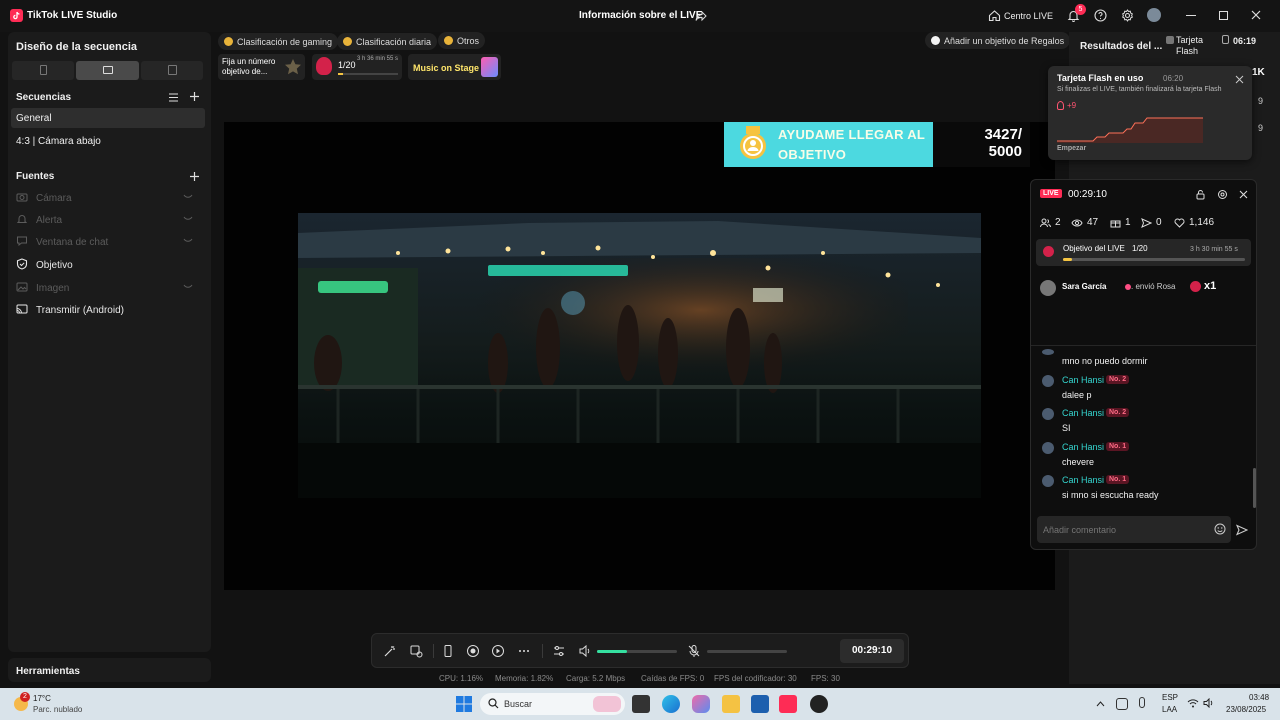 This screenshot has height=720, width=1280. Describe the element at coordinates (1258, 72) in the screenshot. I see `side-value-1: 1K` at that location.